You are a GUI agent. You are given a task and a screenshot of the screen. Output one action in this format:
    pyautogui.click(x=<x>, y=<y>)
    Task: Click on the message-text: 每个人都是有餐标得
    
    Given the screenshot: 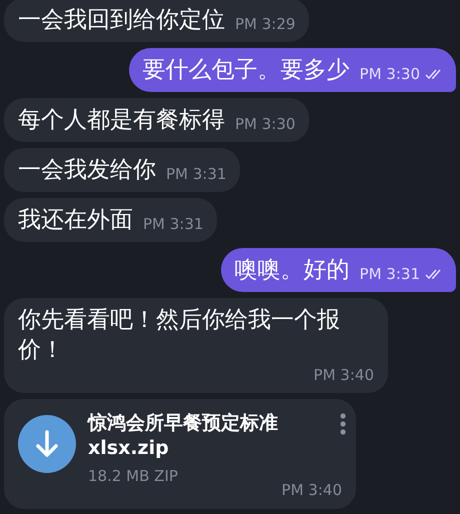 What is the action you would take?
    pyautogui.click(x=121, y=120)
    